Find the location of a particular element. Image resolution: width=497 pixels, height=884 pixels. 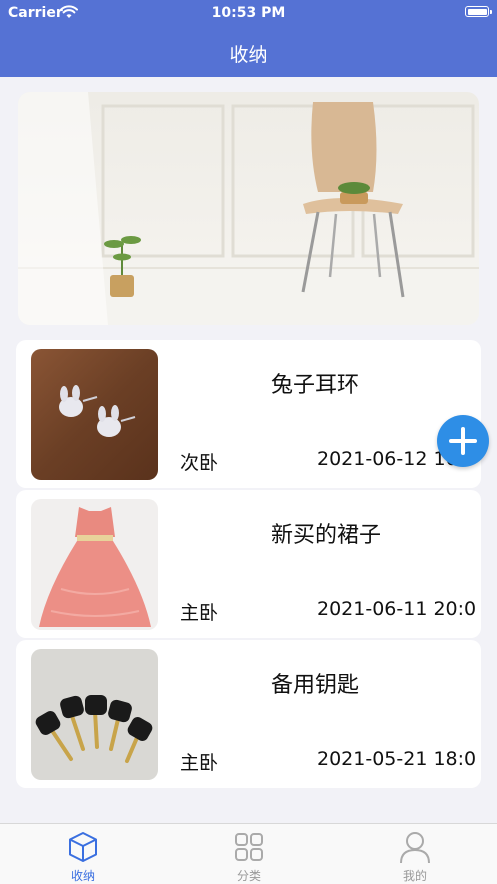

tab-storage: 收纳 is located at coordinates (83, 854).